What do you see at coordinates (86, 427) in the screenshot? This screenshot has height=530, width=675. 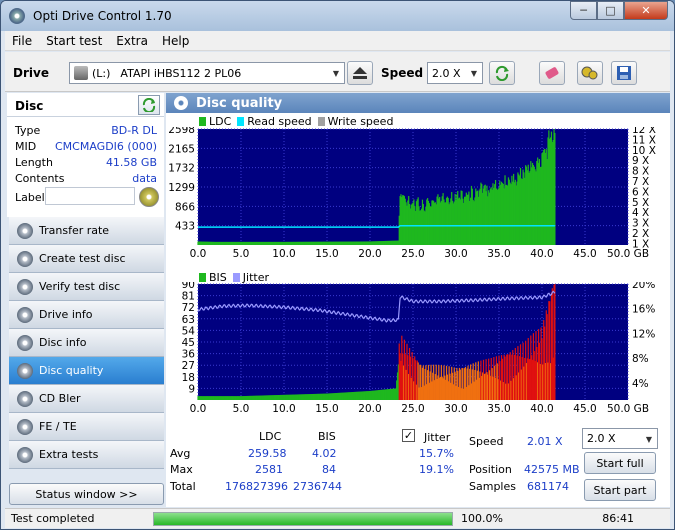 I see `nav-fe-te: FE / TE` at bounding box center [86, 427].